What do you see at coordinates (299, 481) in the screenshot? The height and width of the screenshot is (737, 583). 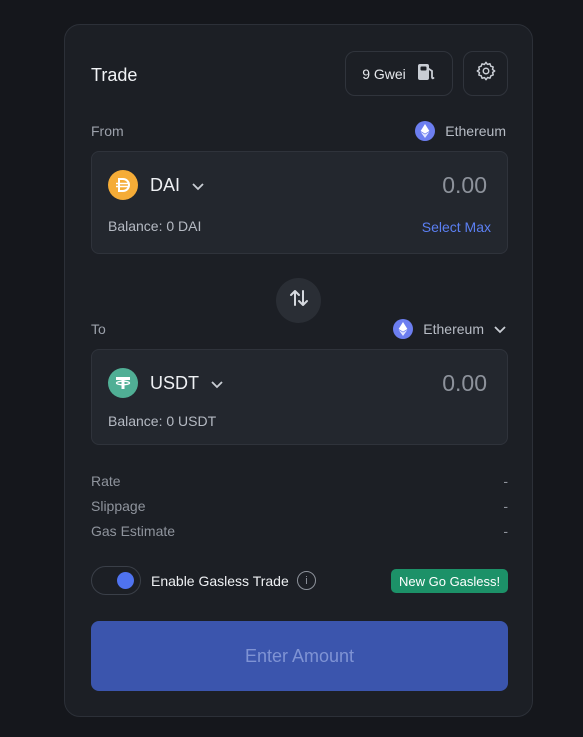 I see `rate-row: Rate -` at bounding box center [299, 481].